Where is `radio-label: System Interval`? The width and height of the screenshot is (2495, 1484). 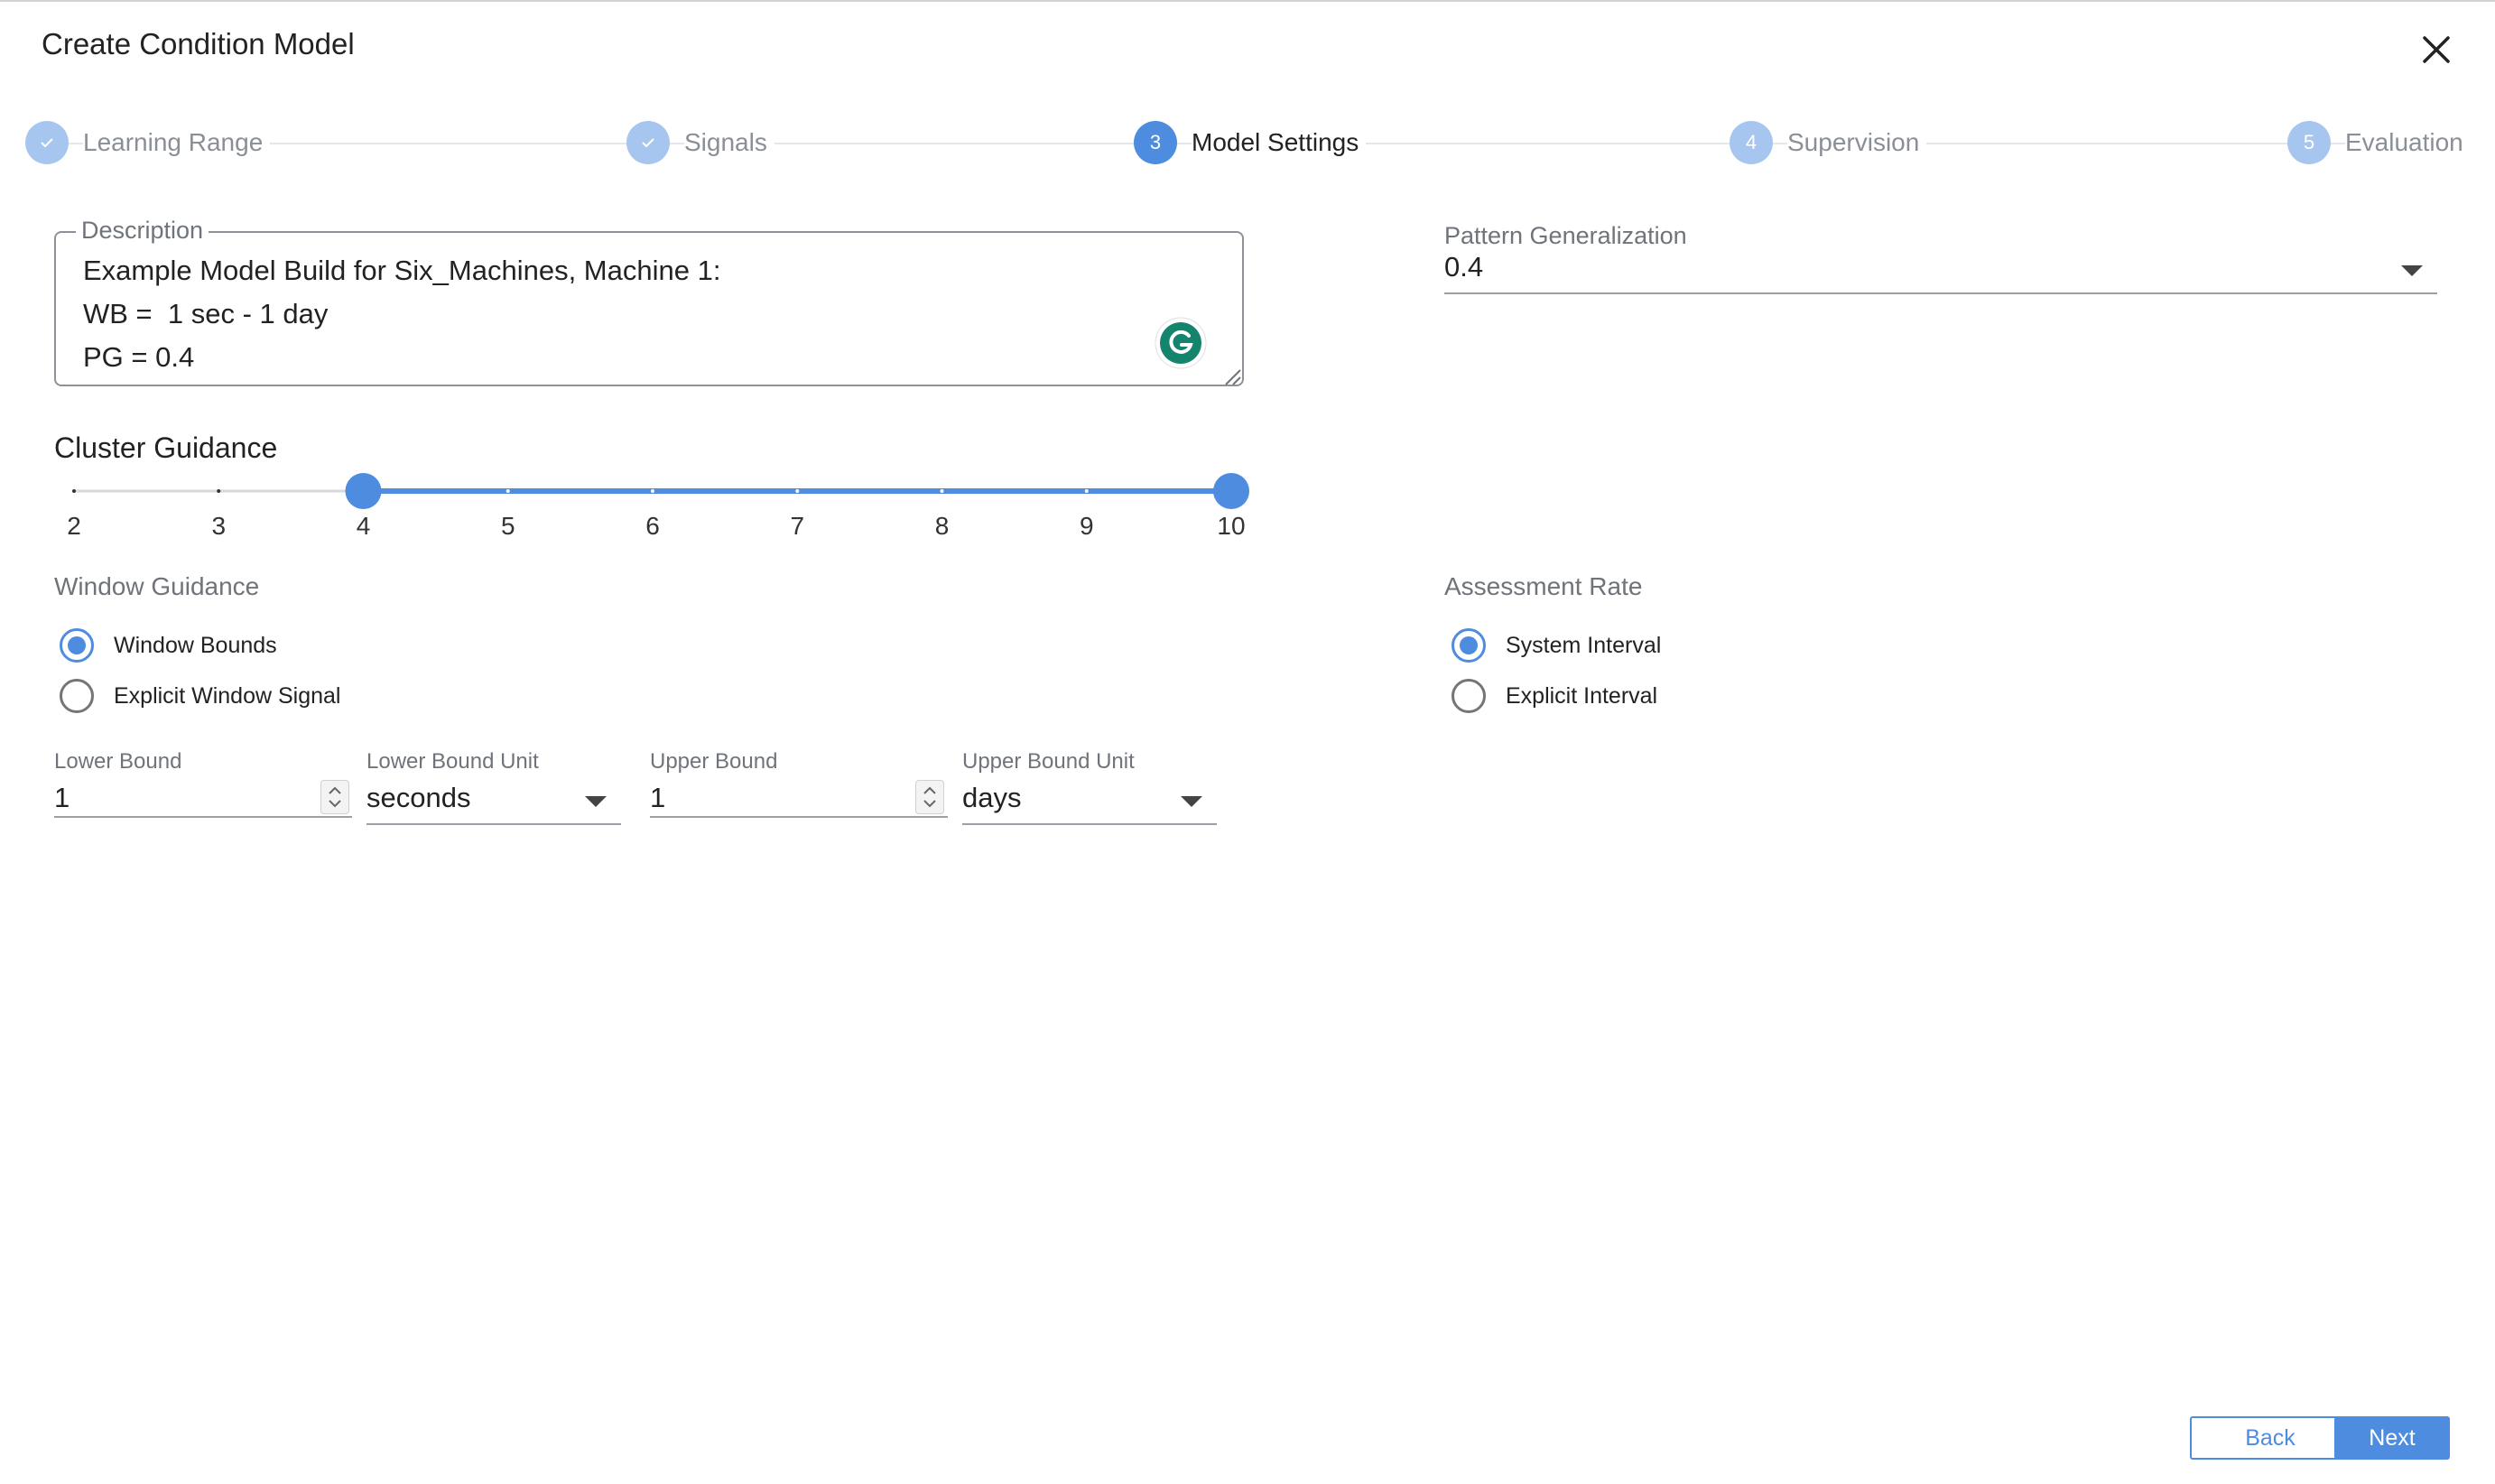
radio-label: System Interval is located at coordinates (1584, 645).